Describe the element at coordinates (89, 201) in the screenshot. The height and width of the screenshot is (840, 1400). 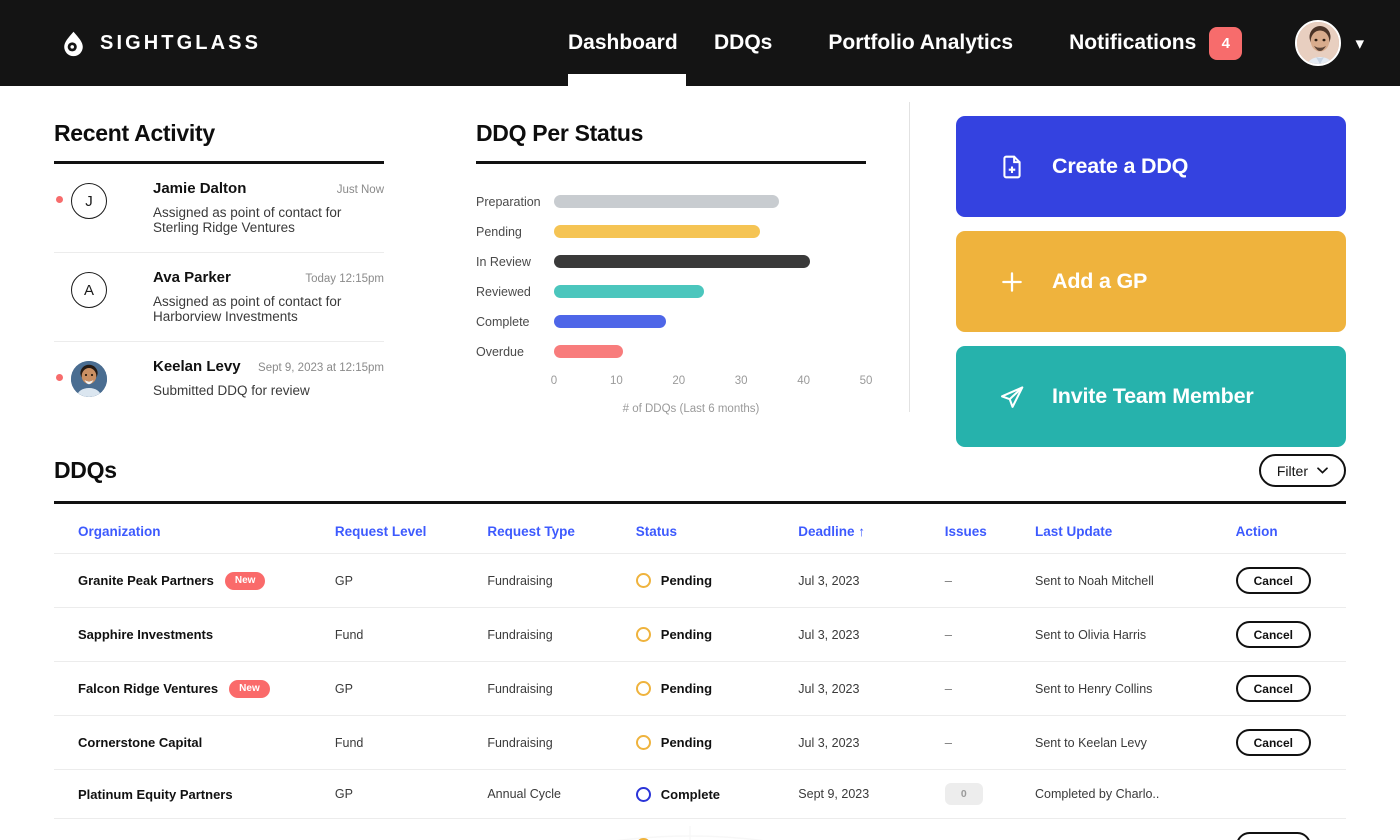
I see `activity-avatar: J` at that location.